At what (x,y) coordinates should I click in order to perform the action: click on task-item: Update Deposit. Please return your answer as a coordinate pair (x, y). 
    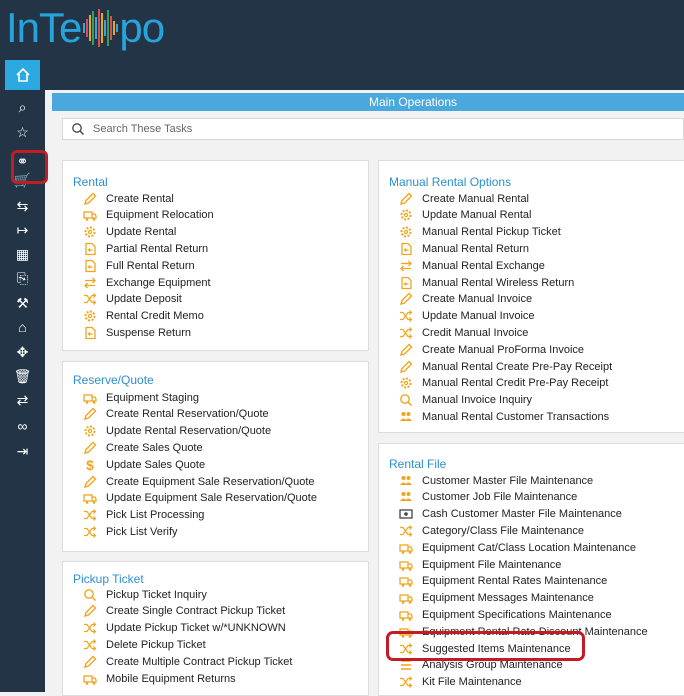
    Looking at the image, I should click on (132, 299).